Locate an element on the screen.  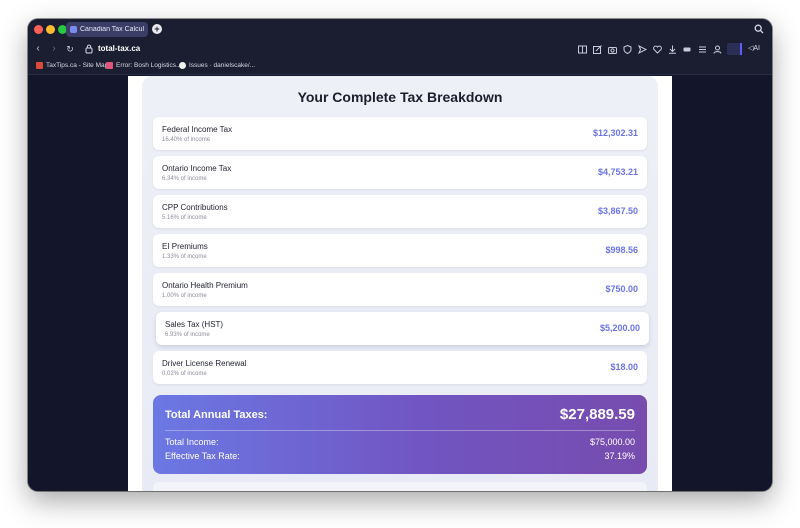
page-title: Your Complete Tax Breakdown is located at coordinates (400, 97).